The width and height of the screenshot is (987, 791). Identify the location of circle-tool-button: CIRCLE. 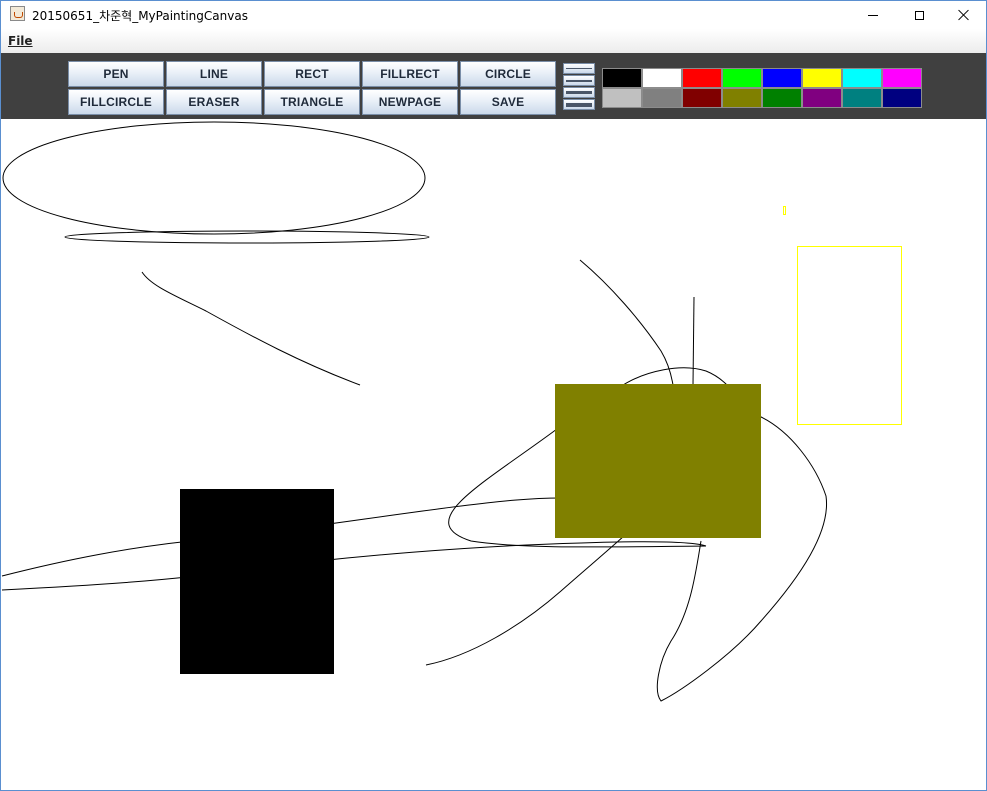
(508, 74).